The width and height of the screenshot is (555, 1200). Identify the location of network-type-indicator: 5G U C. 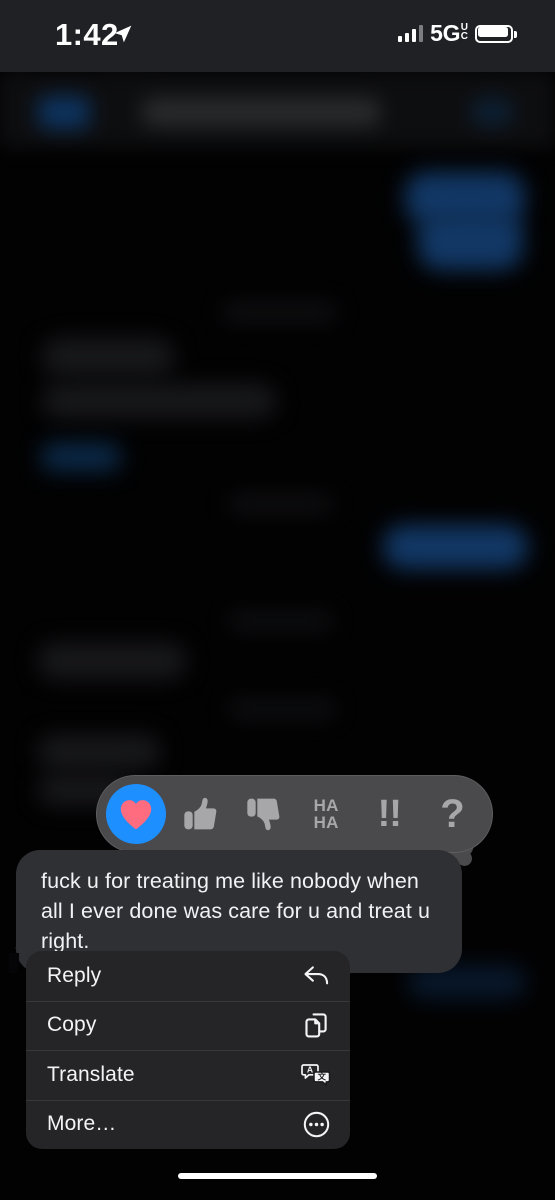
(449, 33).